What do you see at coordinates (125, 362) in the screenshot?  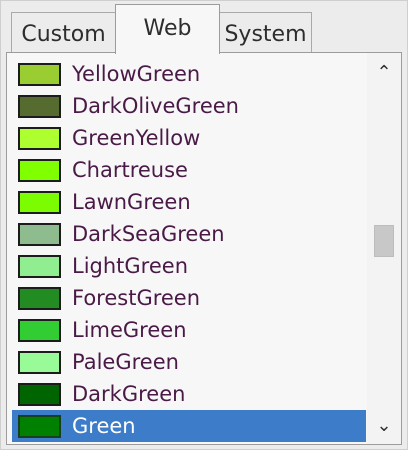 I see `color-name-label: PaleGreen` at bounding box center [125, 362].